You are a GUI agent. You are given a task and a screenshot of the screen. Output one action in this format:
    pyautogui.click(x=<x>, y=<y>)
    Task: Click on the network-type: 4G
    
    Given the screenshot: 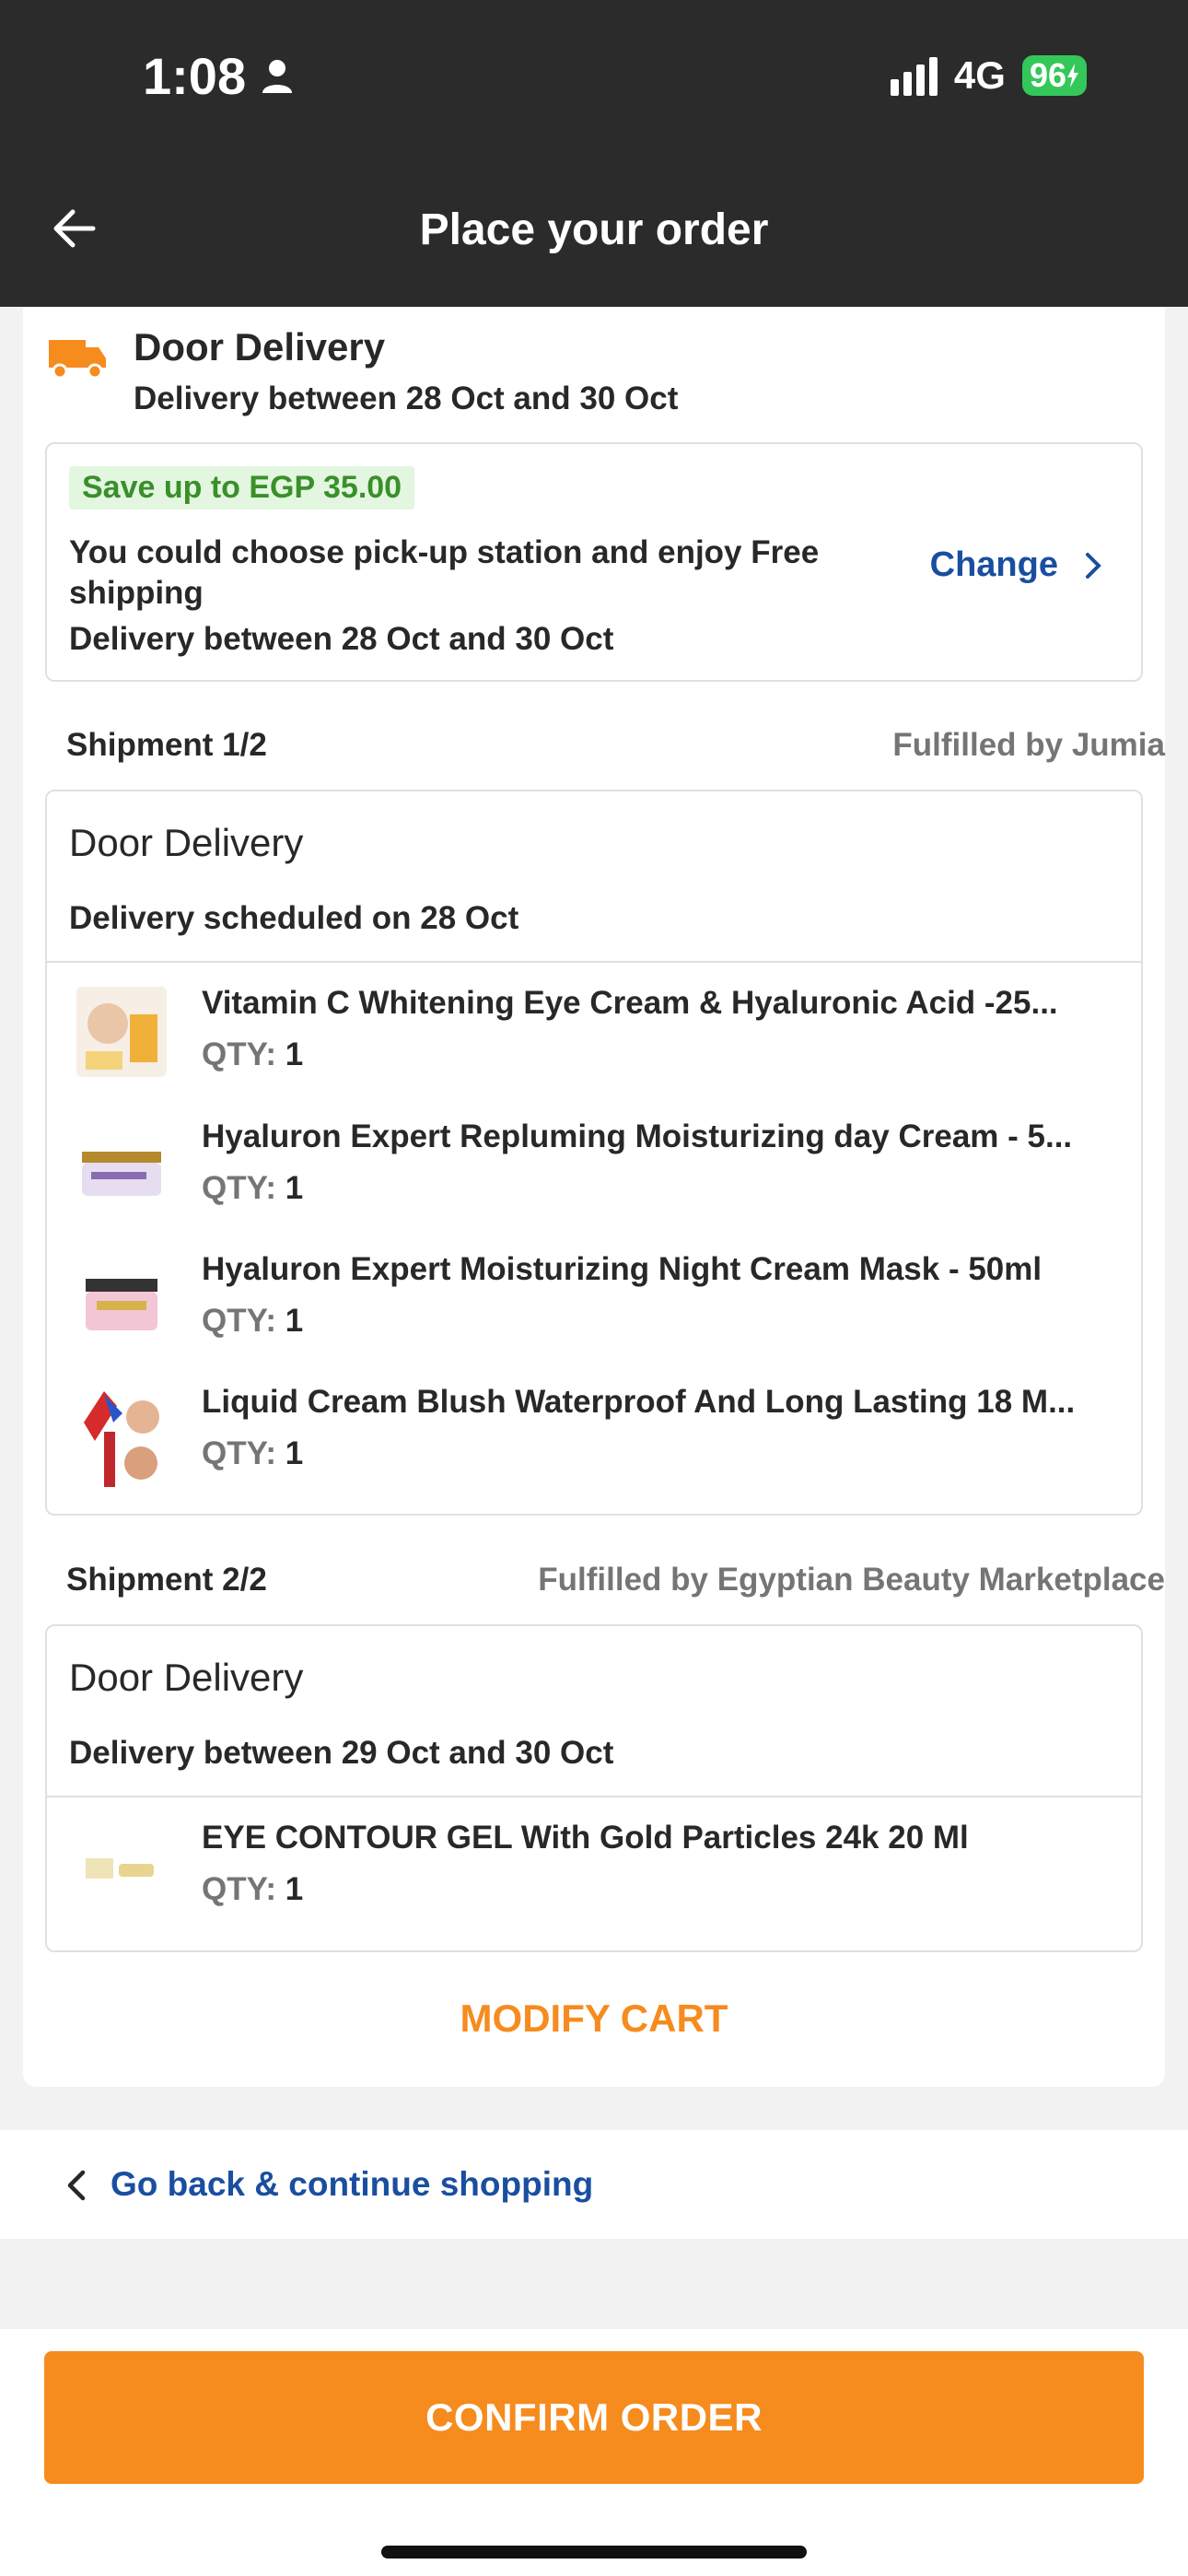 What is the action you would take?
    pyautogui.click(x=979, y=75)
    